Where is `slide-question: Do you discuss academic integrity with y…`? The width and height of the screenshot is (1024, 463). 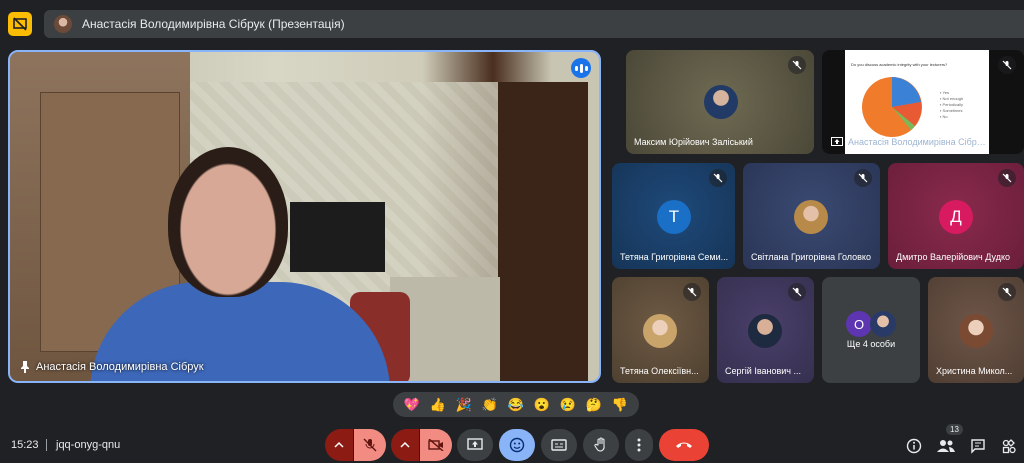 slide-question: Do you discuss academic integrity with y… is located at coordinates (899, 64).